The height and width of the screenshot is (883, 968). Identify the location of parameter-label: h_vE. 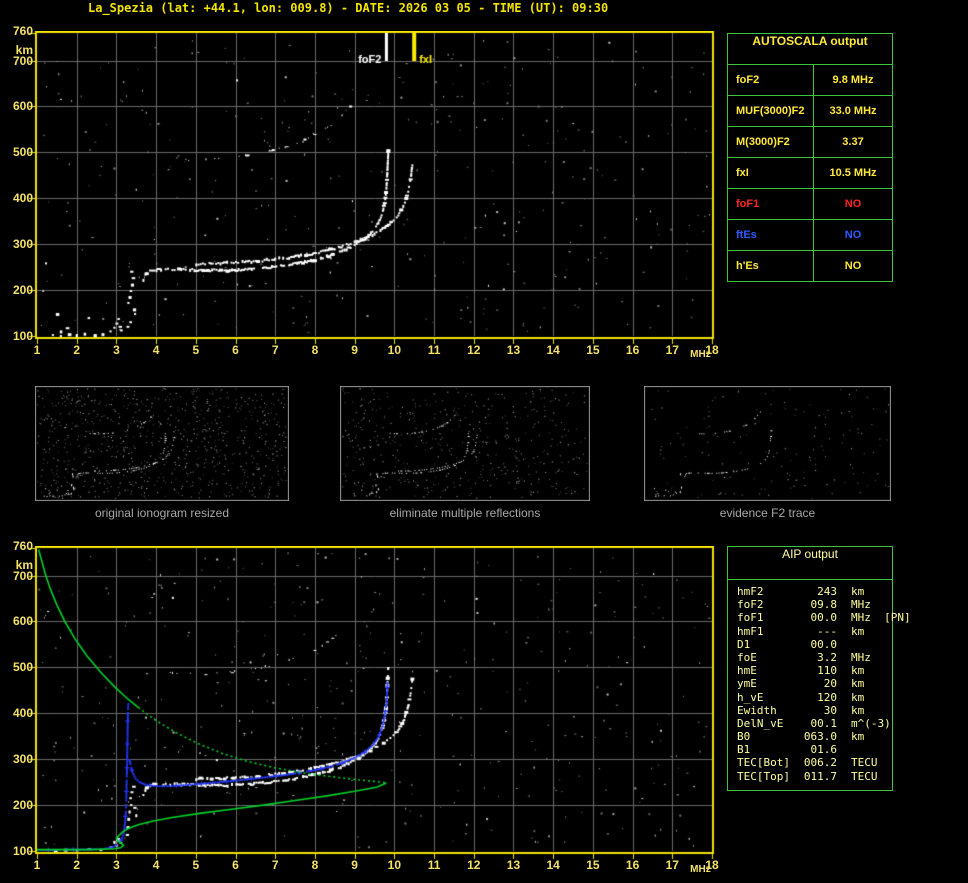
(750, 697).